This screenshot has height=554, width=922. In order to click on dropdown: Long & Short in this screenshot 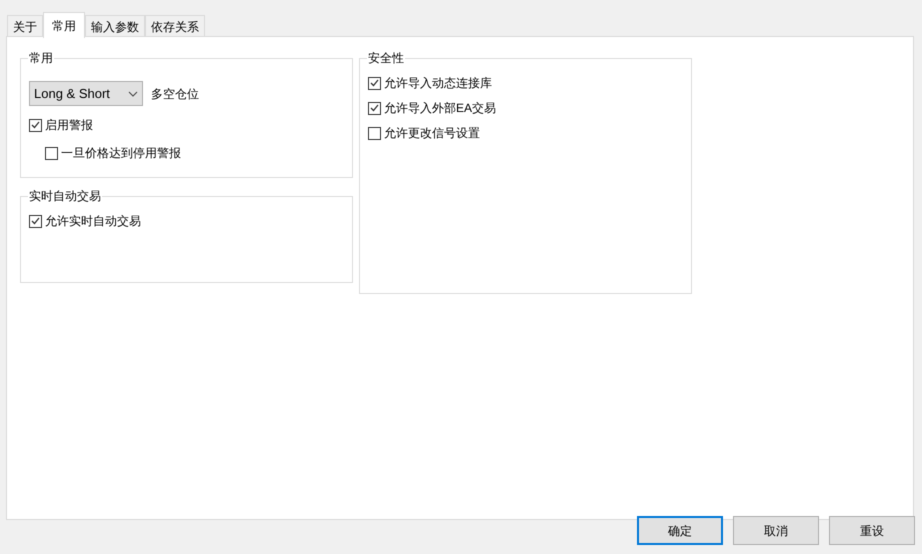, I will do `click(86, 93)`.